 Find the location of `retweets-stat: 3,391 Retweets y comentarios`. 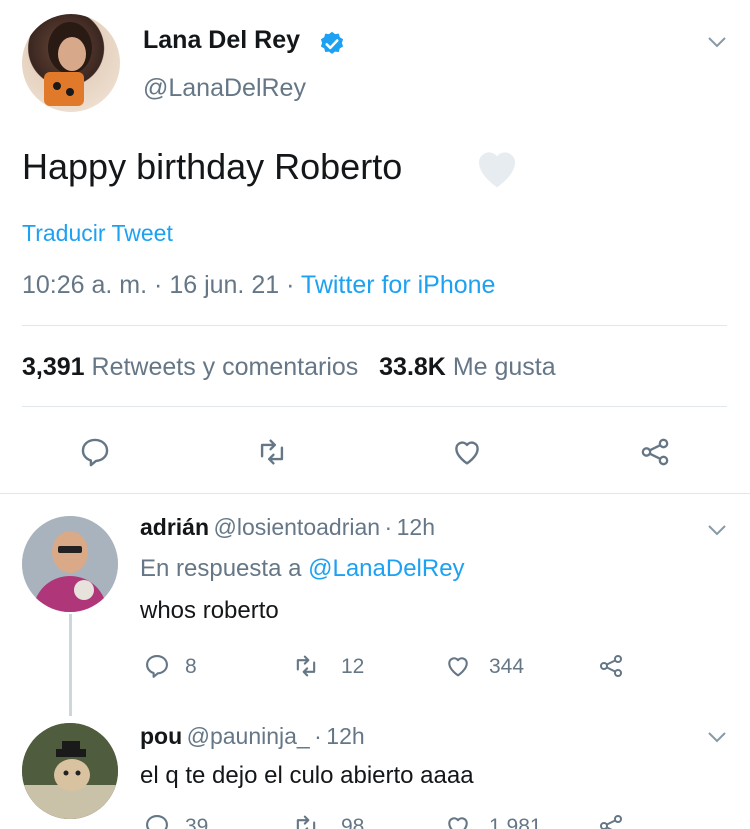

retweets-stat: 3,391 Retweets y comentarios is located at coordinates (190, 367).